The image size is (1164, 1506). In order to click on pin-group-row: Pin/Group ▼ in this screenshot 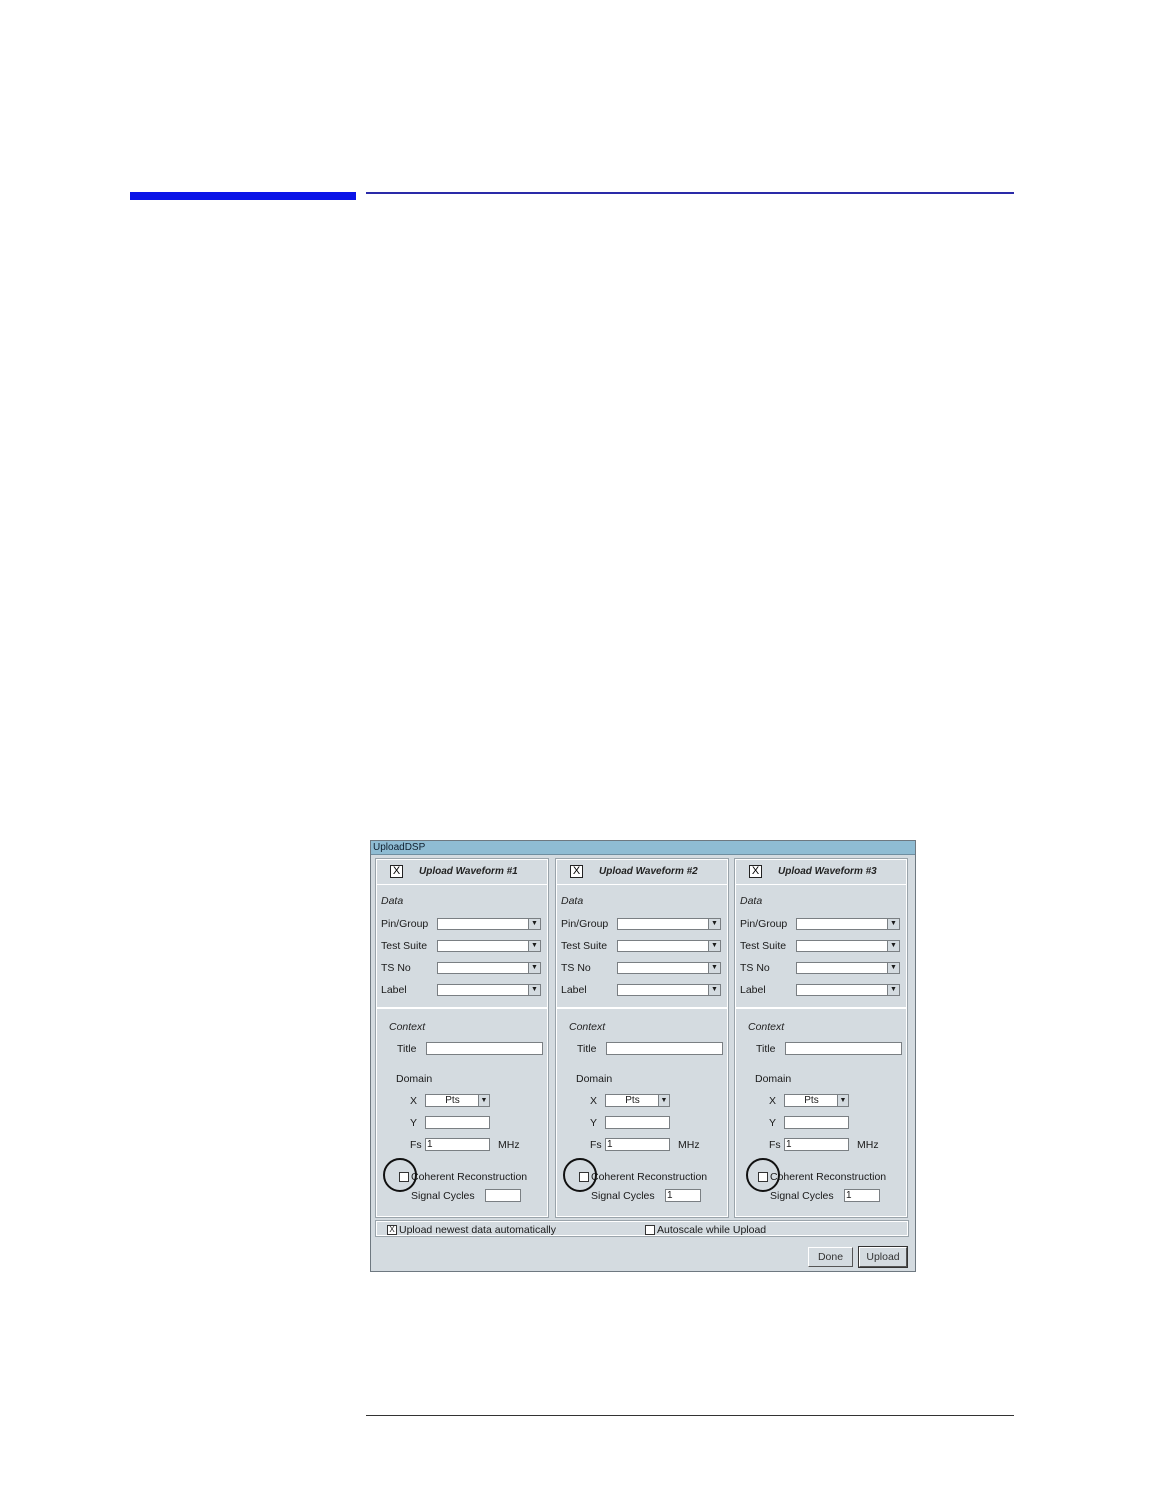, I will do `click(822, 925)`.